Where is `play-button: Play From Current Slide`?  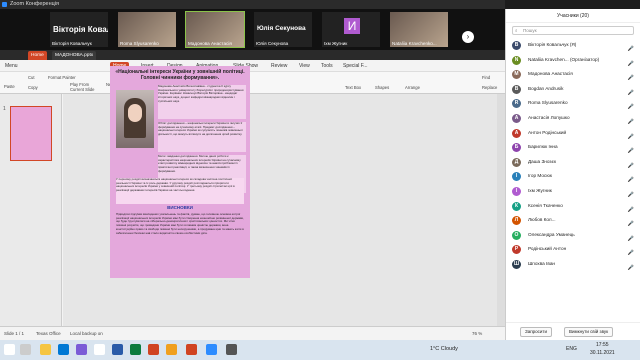 play-button: Play From Current Slide is located at coordinates (85, 87).